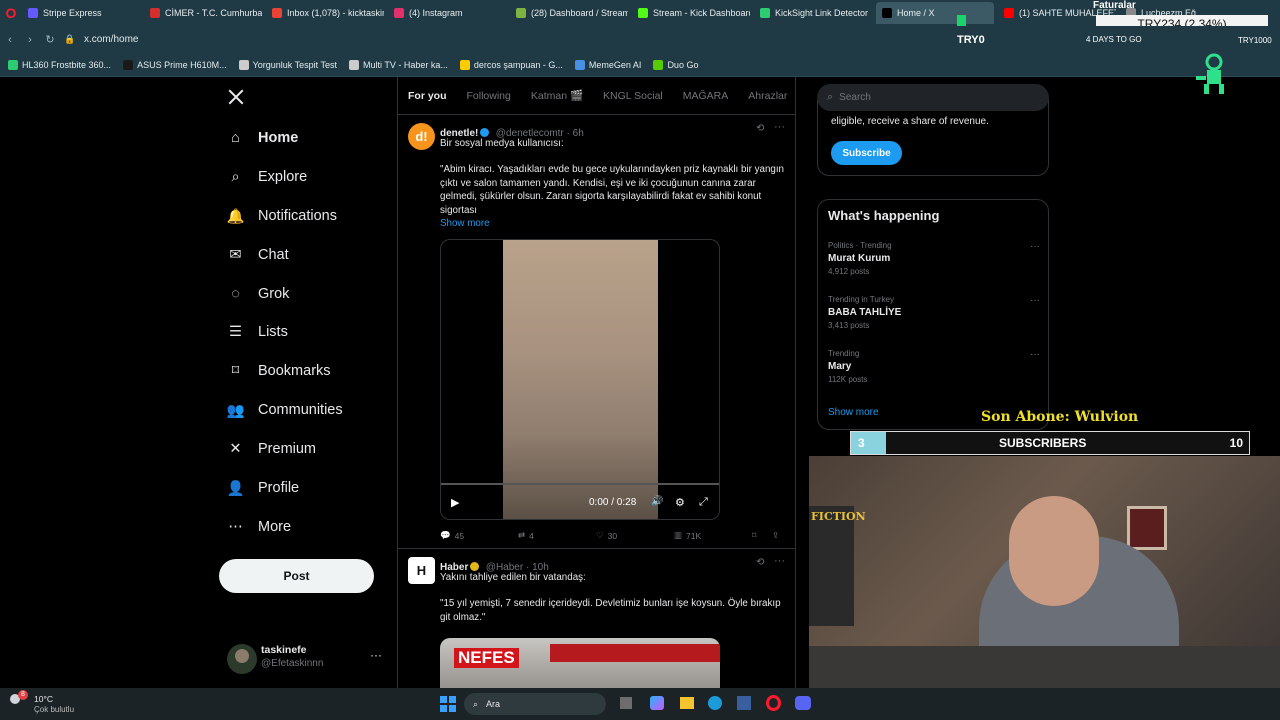 The width and height of the screenshot is (1280, 720). Describe the element at coordinates (557, 95) in the screenshot. I see `feed-tab: Katman 🎬` at that location.